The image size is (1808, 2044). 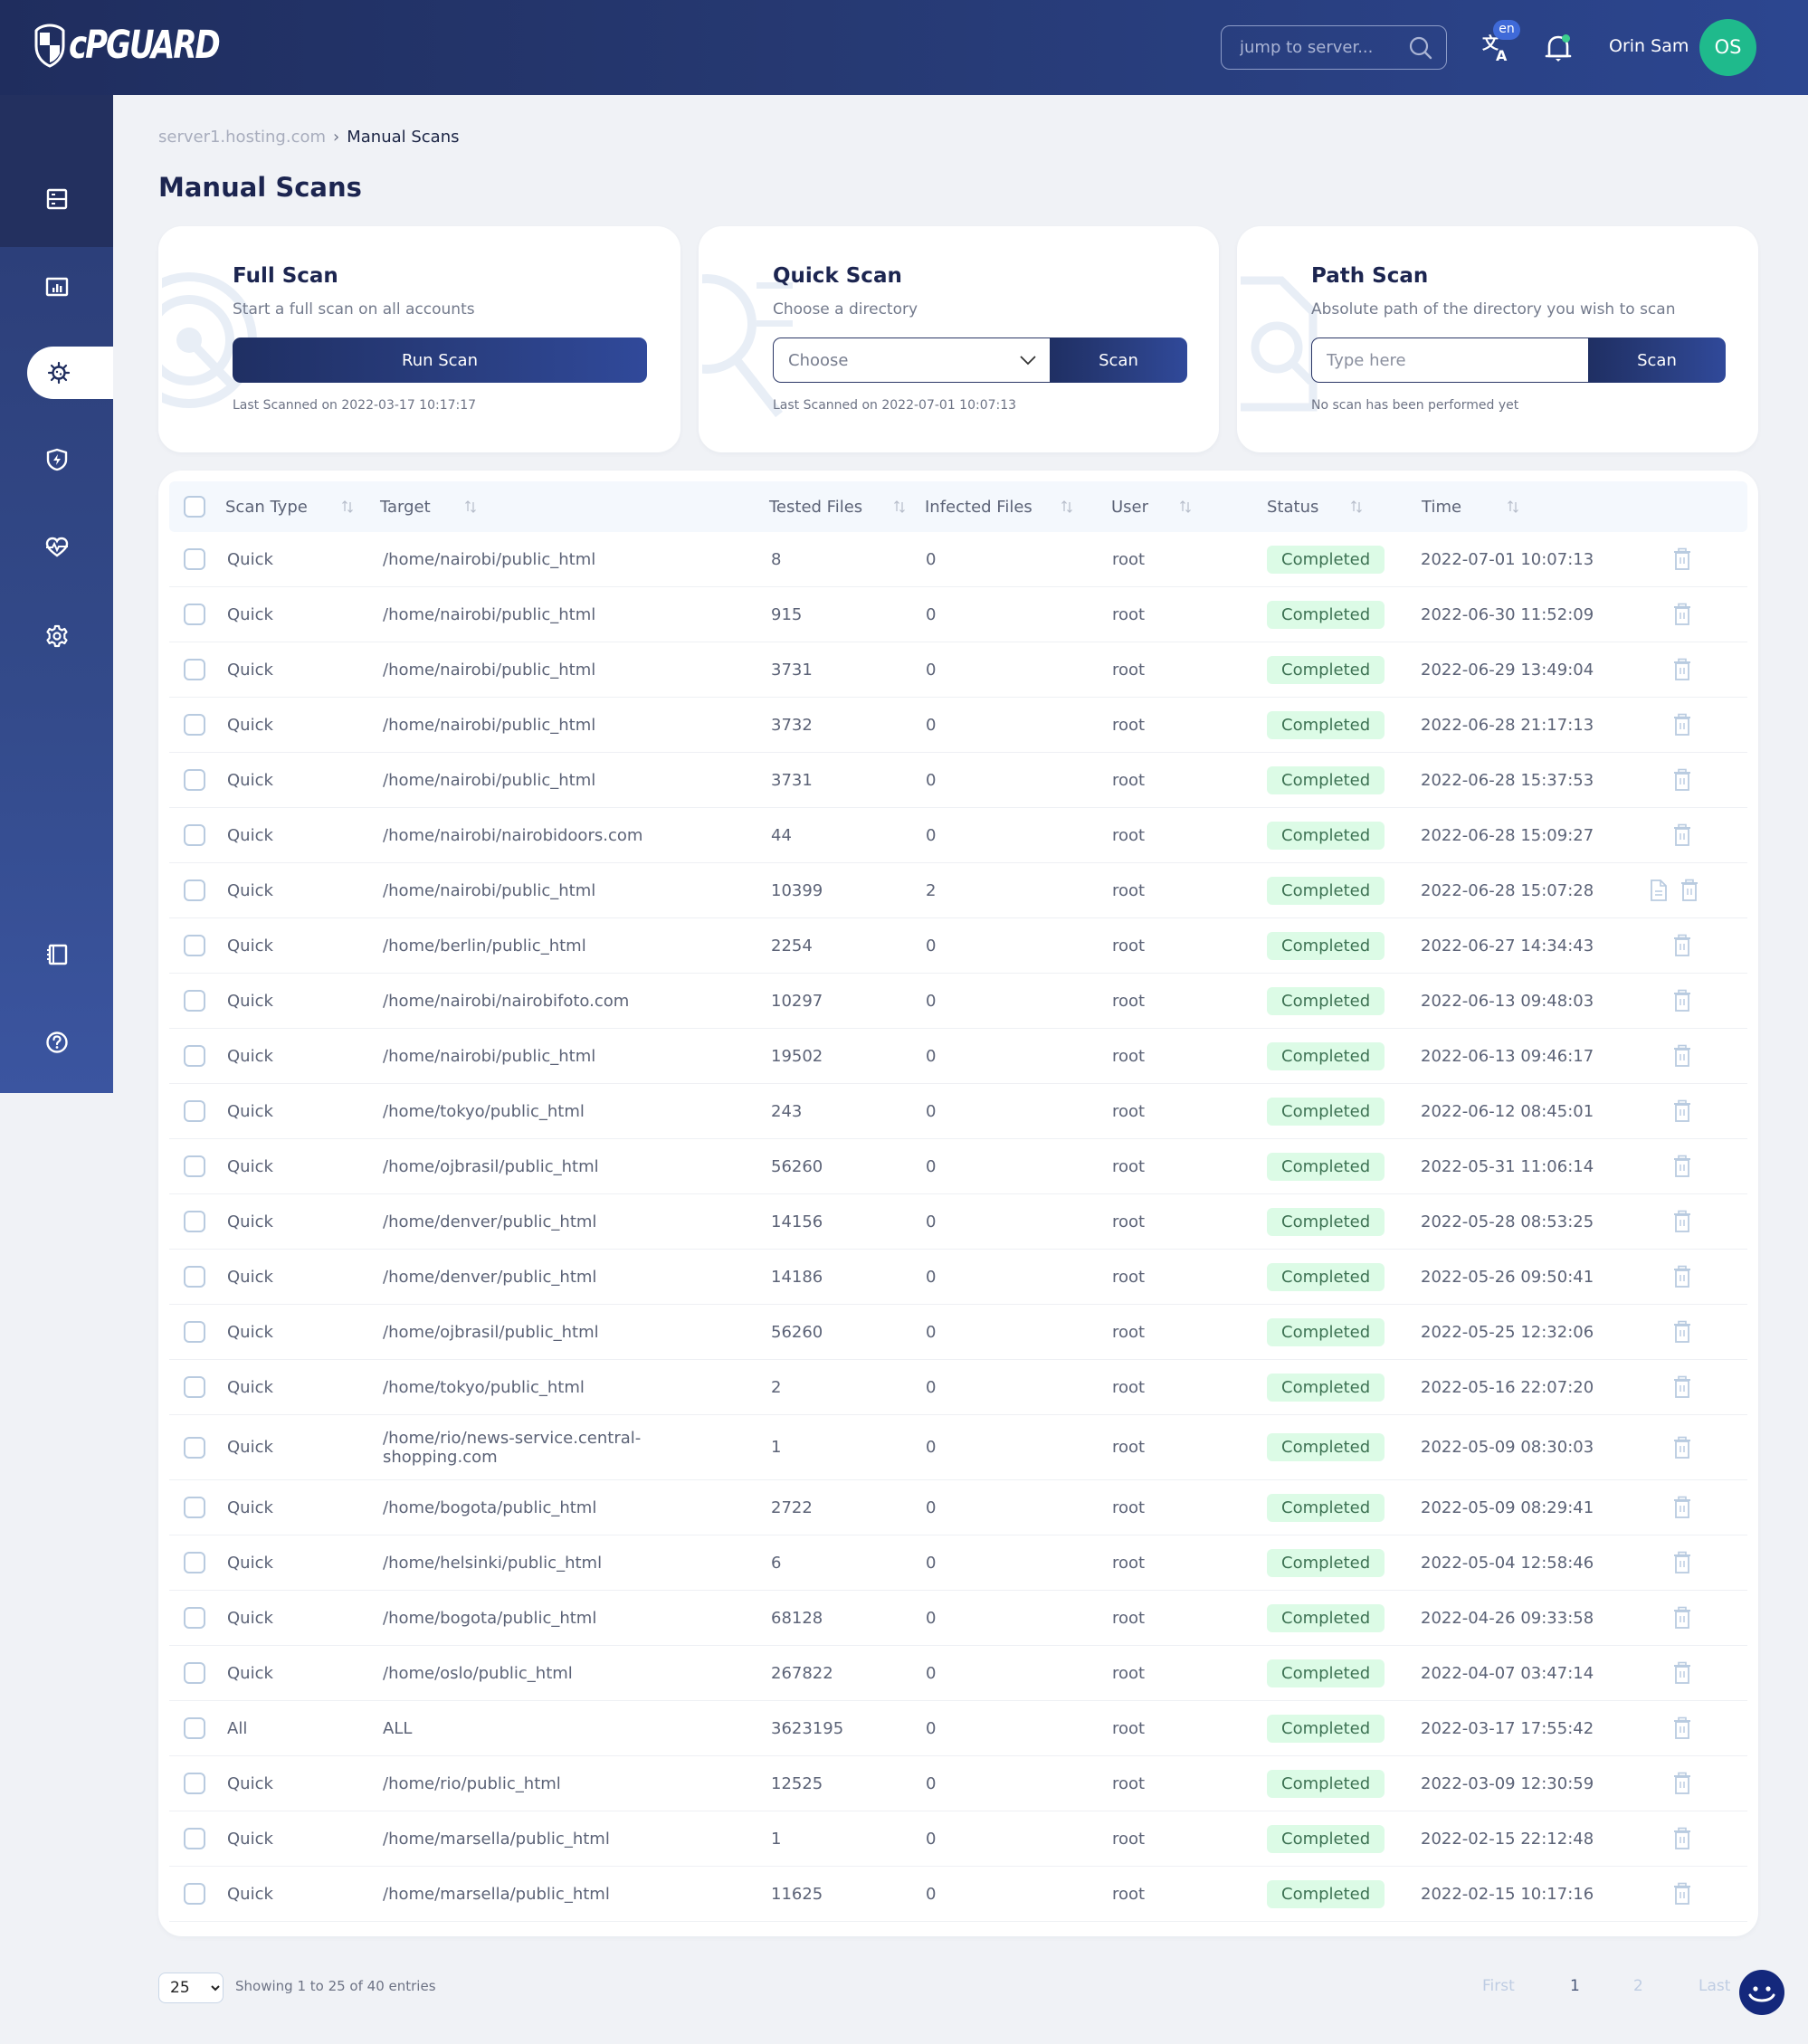 I want to click on breadcrumb-server-link: server1.hosting.com, so click(x=242, y=137).